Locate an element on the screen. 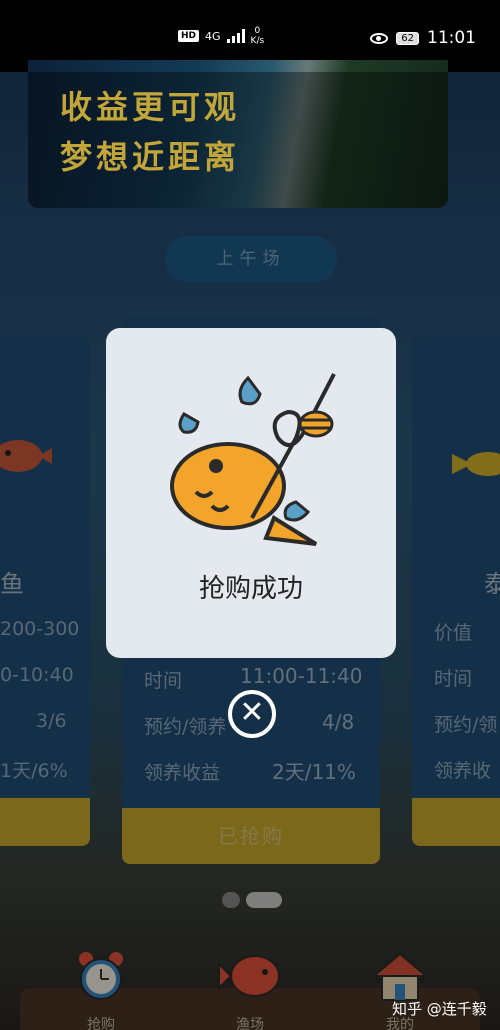  fish-hook-icon is located at coordinates (253, 459).